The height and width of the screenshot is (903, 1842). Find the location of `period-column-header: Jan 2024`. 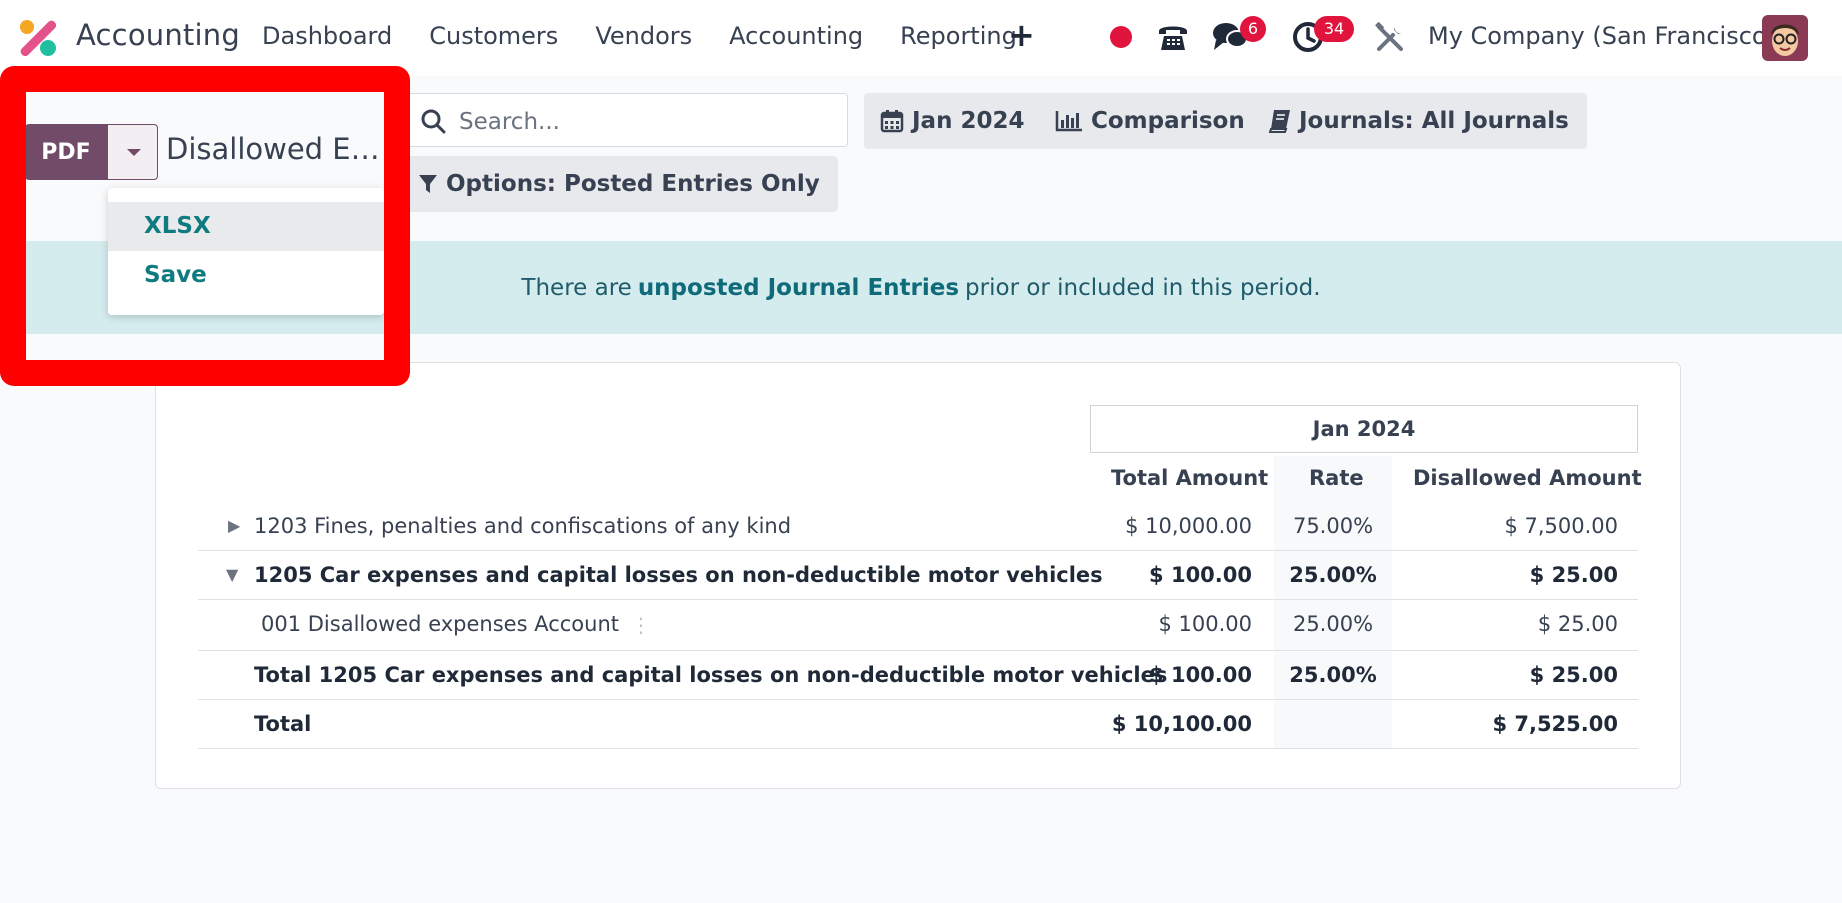

period-column-header: Jan 2024 is located at coordinates (1364, 429).